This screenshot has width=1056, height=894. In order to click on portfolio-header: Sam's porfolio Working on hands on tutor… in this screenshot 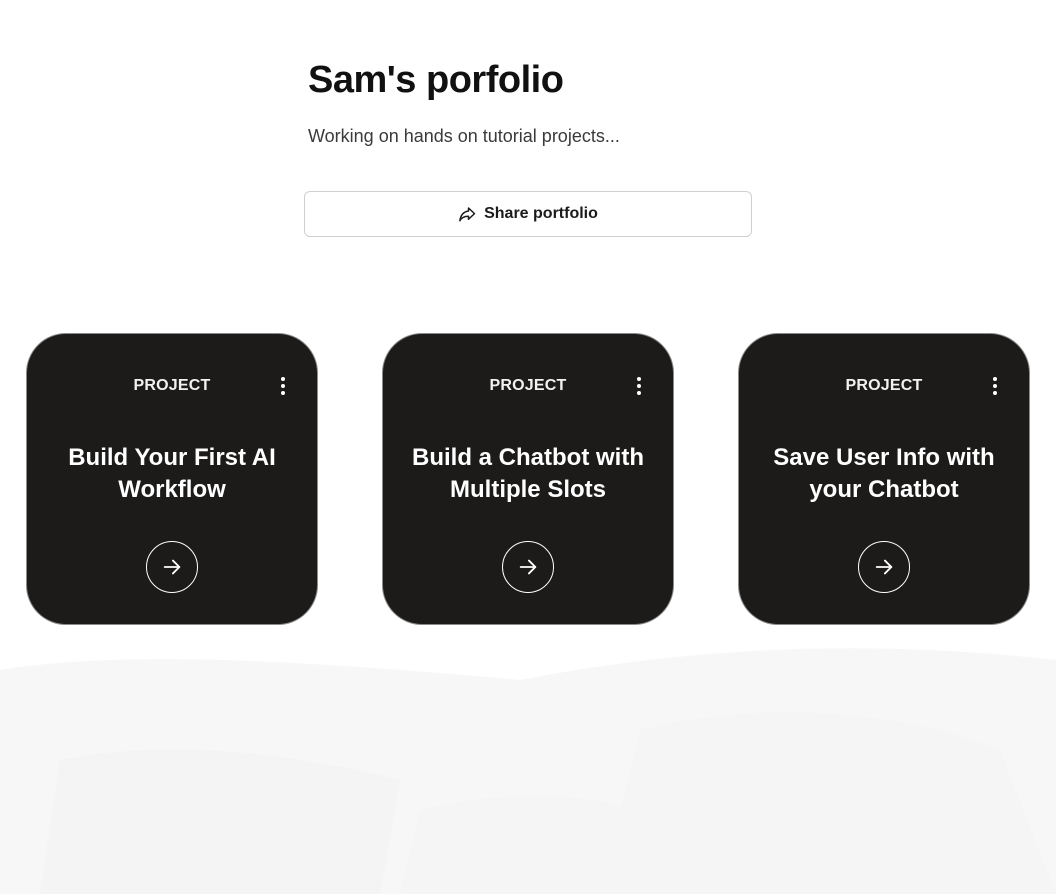, I will do `click(558, 102)`.